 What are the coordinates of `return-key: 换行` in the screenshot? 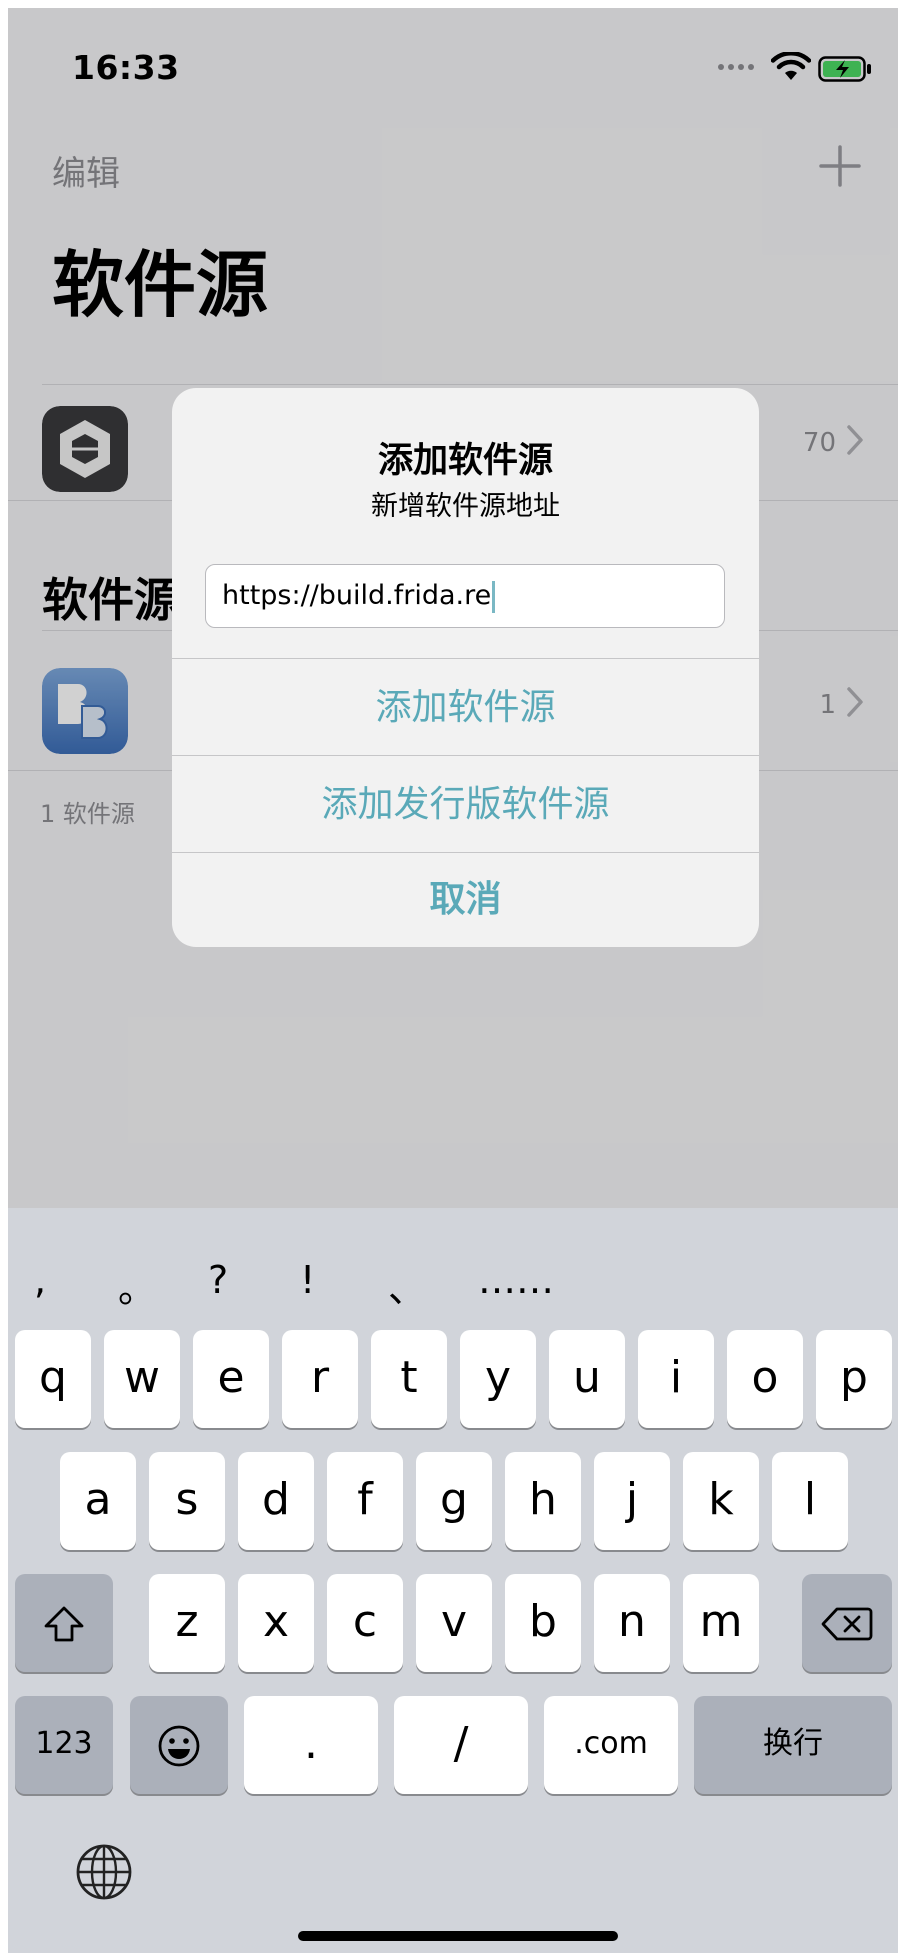 It's located at (793, 1745).